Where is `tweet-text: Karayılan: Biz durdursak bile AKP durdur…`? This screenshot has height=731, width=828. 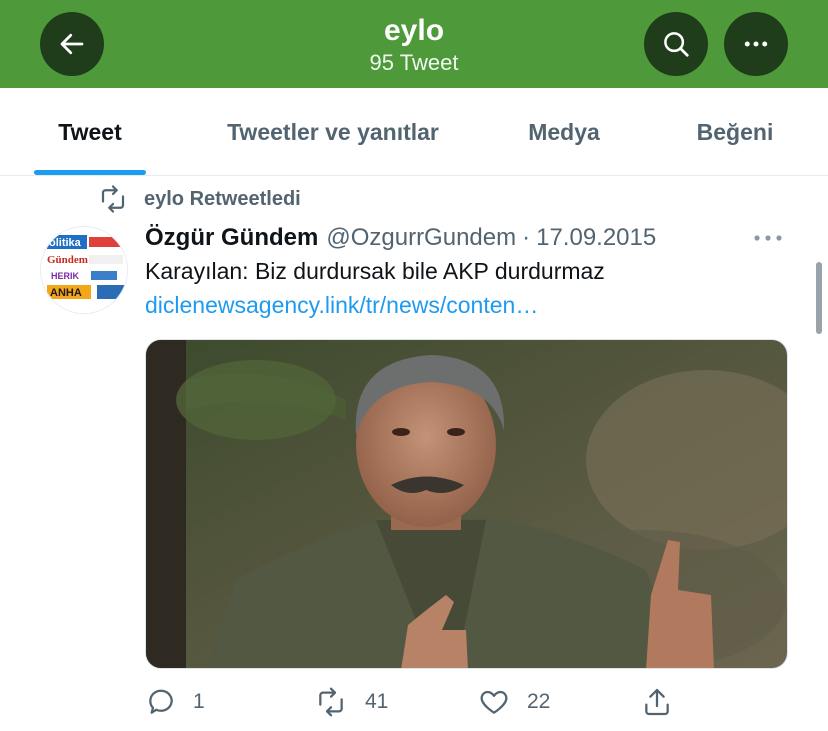 tweet-text: Karayılan: Biz durdursak bile AKP durdur… is located at coordinates (375, 271).